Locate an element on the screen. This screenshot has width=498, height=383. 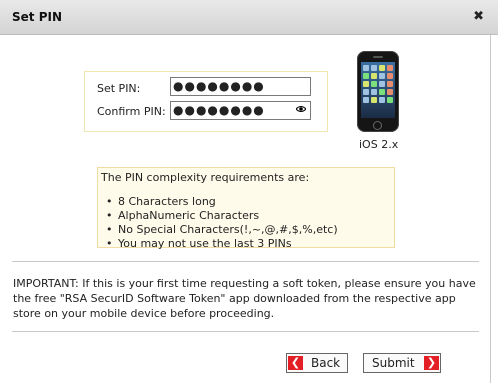
submit-arrow-icon: ❯ is located at coordinates (431, 363).